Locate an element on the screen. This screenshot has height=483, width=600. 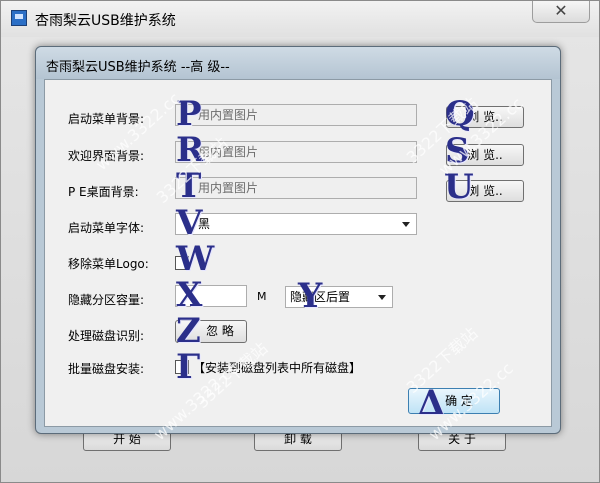
close-button: ✕ is located at coordinates (561, 12).